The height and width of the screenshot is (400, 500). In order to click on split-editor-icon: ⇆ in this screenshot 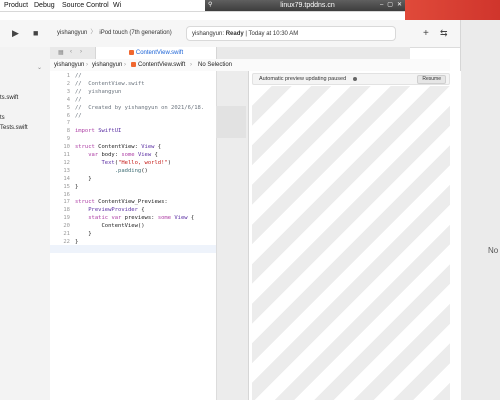, I will do `click(444, 33)`.